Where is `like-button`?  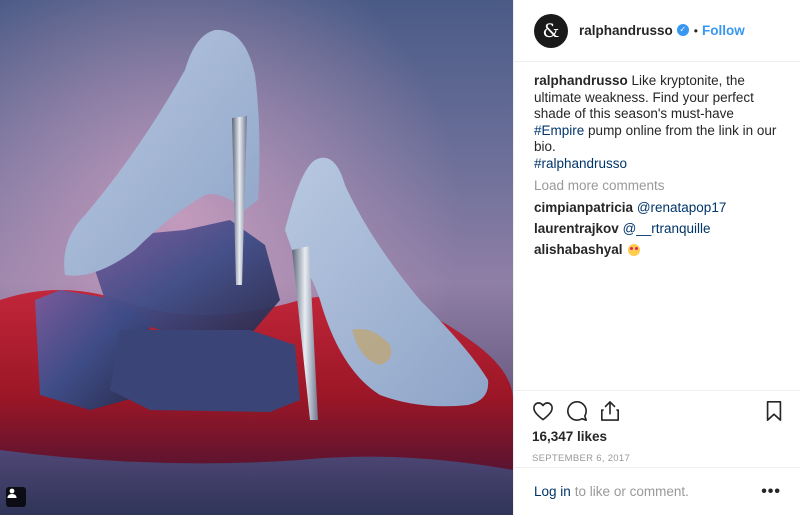 like-button is located at coordinates (543, 411).